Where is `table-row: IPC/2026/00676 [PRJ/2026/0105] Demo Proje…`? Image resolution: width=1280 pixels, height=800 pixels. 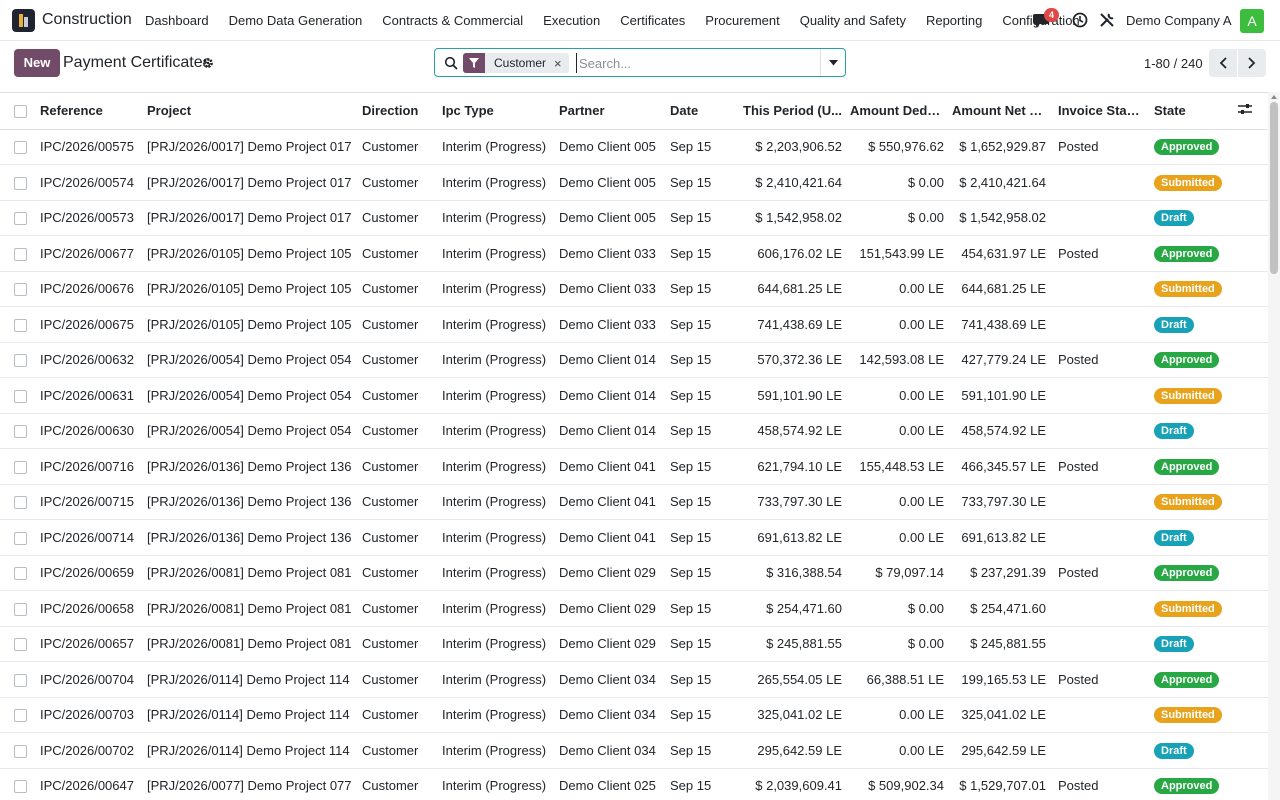
table-row: IPC/2026/00676 [PRJ/2026/0105] Demo Proje… is located at coordinates (634, 289).